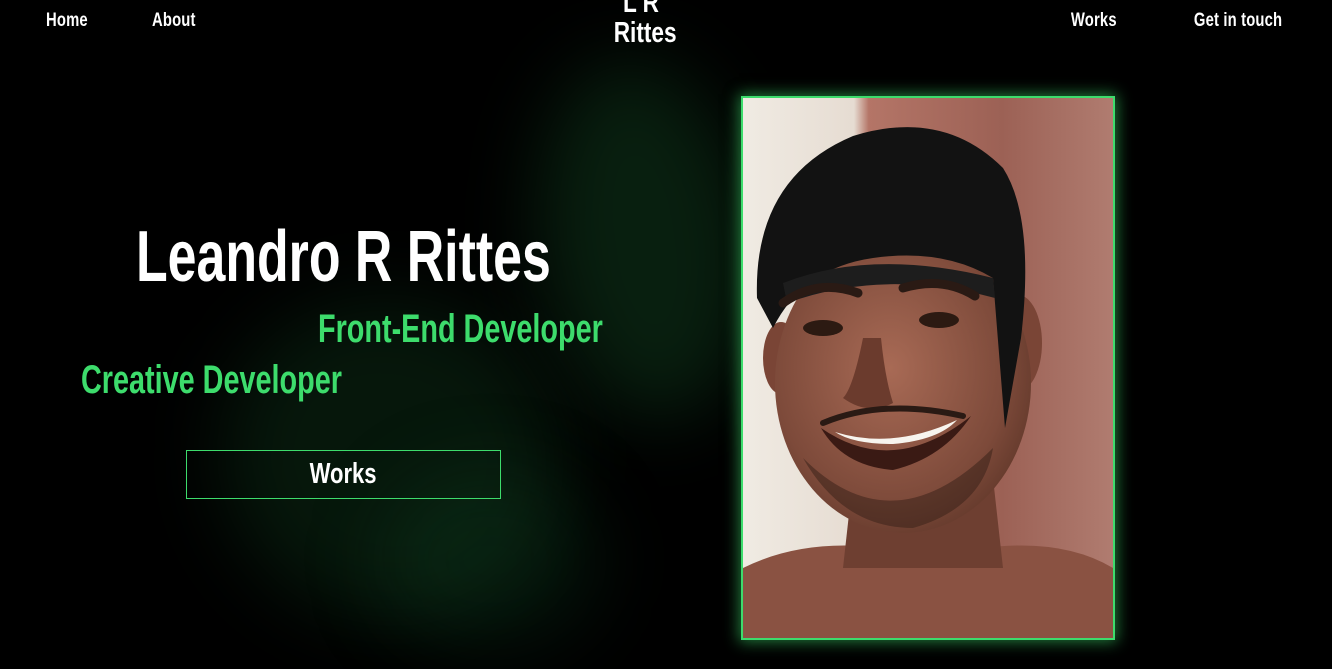 The image size is (1332, 669). Describe the element at coordinates (126, 21) in the screenshot. I see `nav-left: Home About` at that location.